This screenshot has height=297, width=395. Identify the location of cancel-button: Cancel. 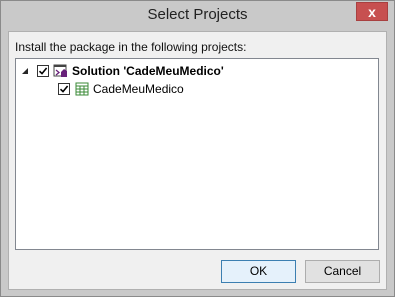
(342, 271).